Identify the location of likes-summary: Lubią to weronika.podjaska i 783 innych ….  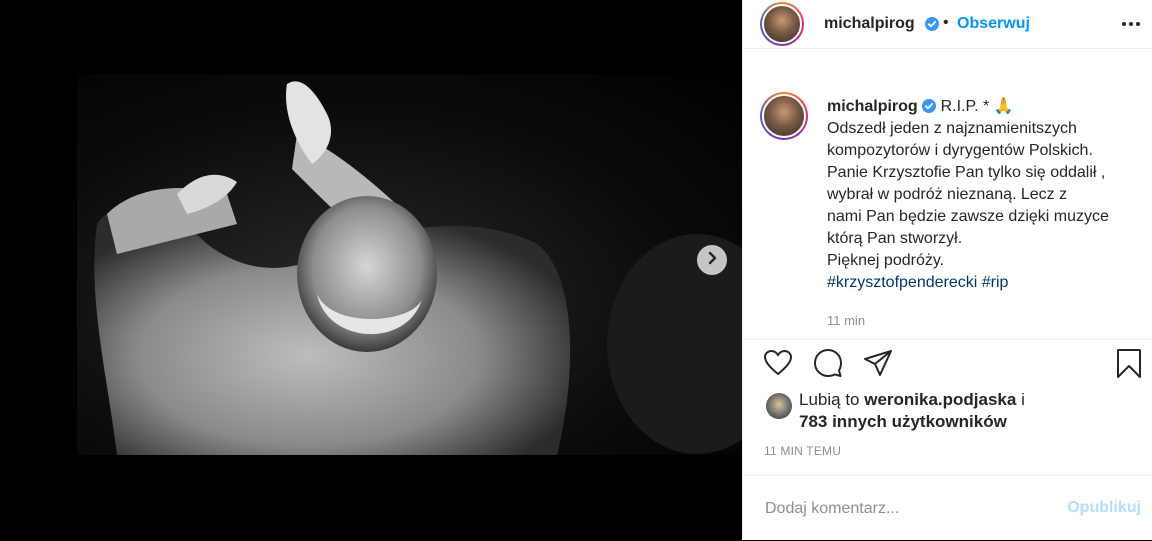
(951, 411).